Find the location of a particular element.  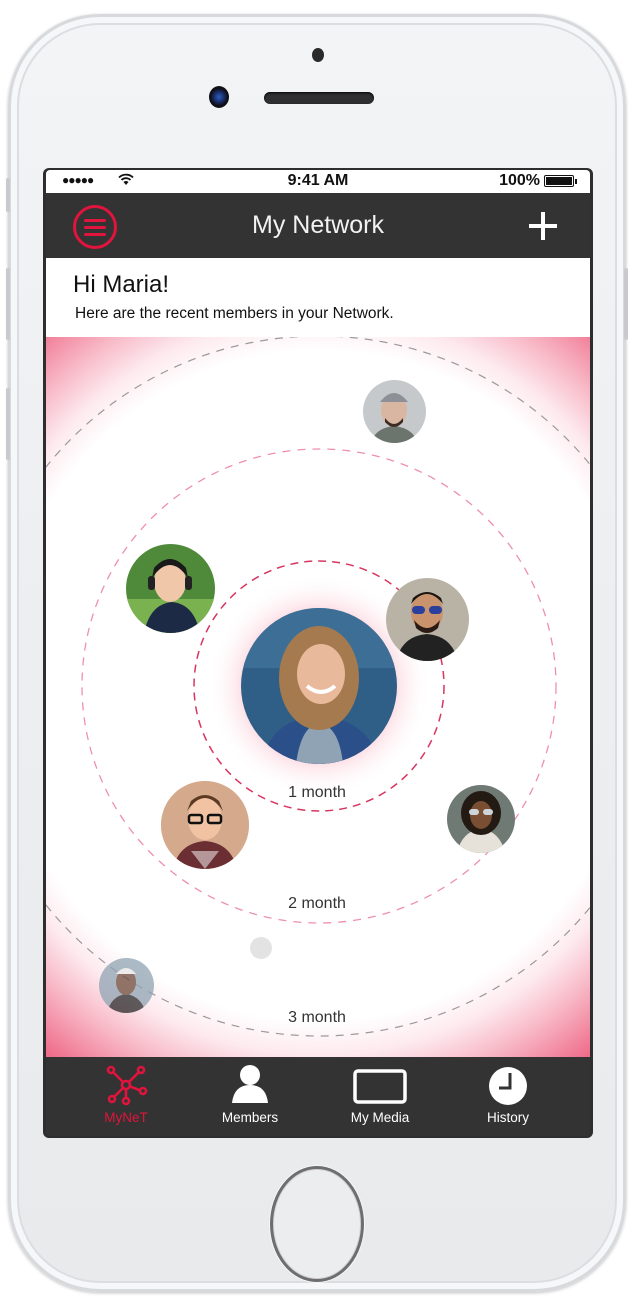

tab-my-media: My Media is located at coordinates (380, 1096).